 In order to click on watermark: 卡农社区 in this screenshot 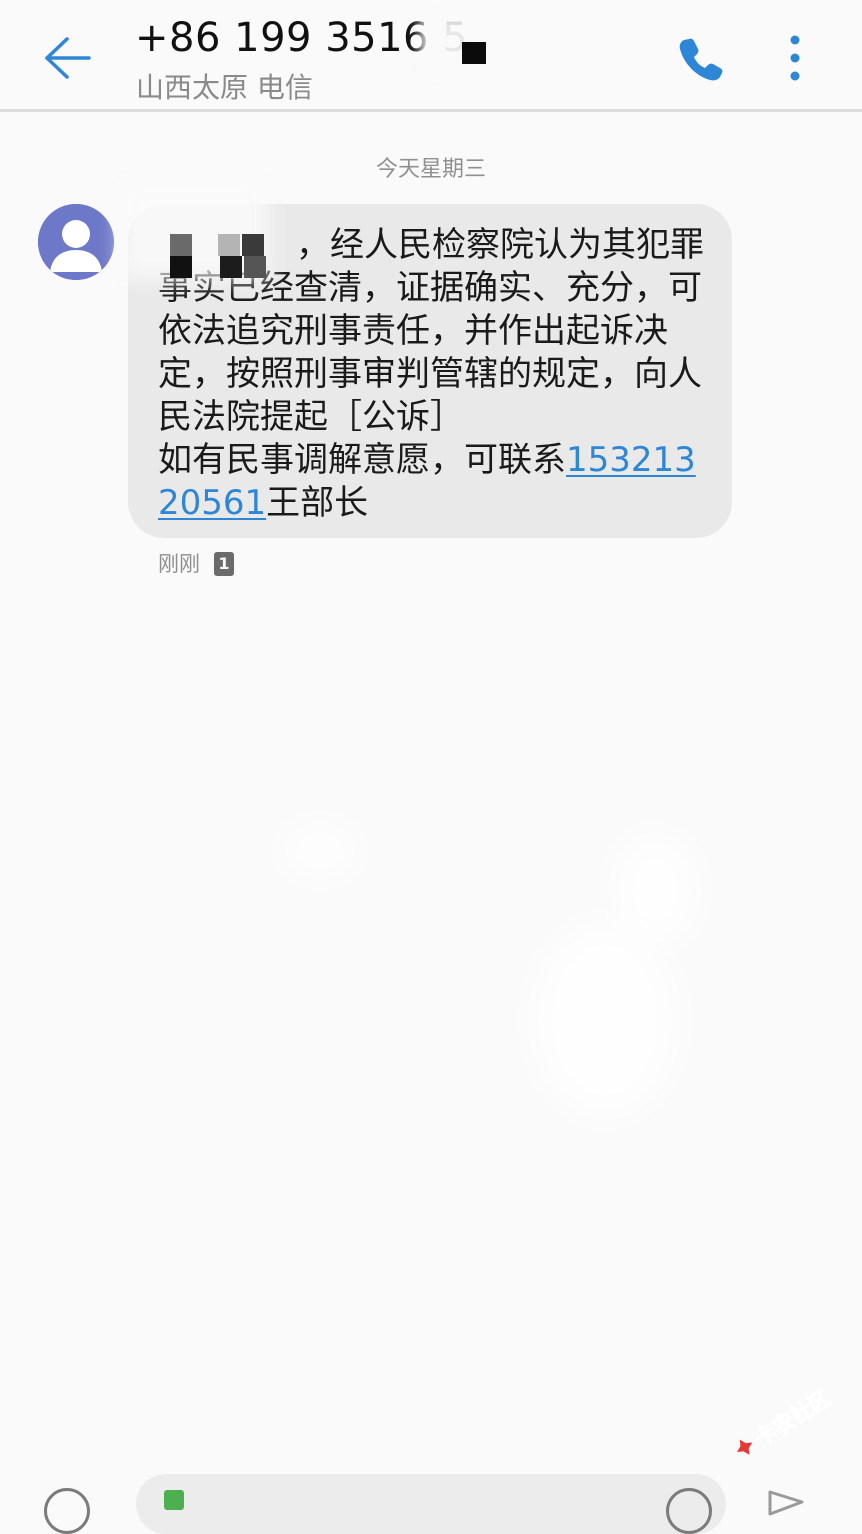, I will do `click(782, 1423)`.